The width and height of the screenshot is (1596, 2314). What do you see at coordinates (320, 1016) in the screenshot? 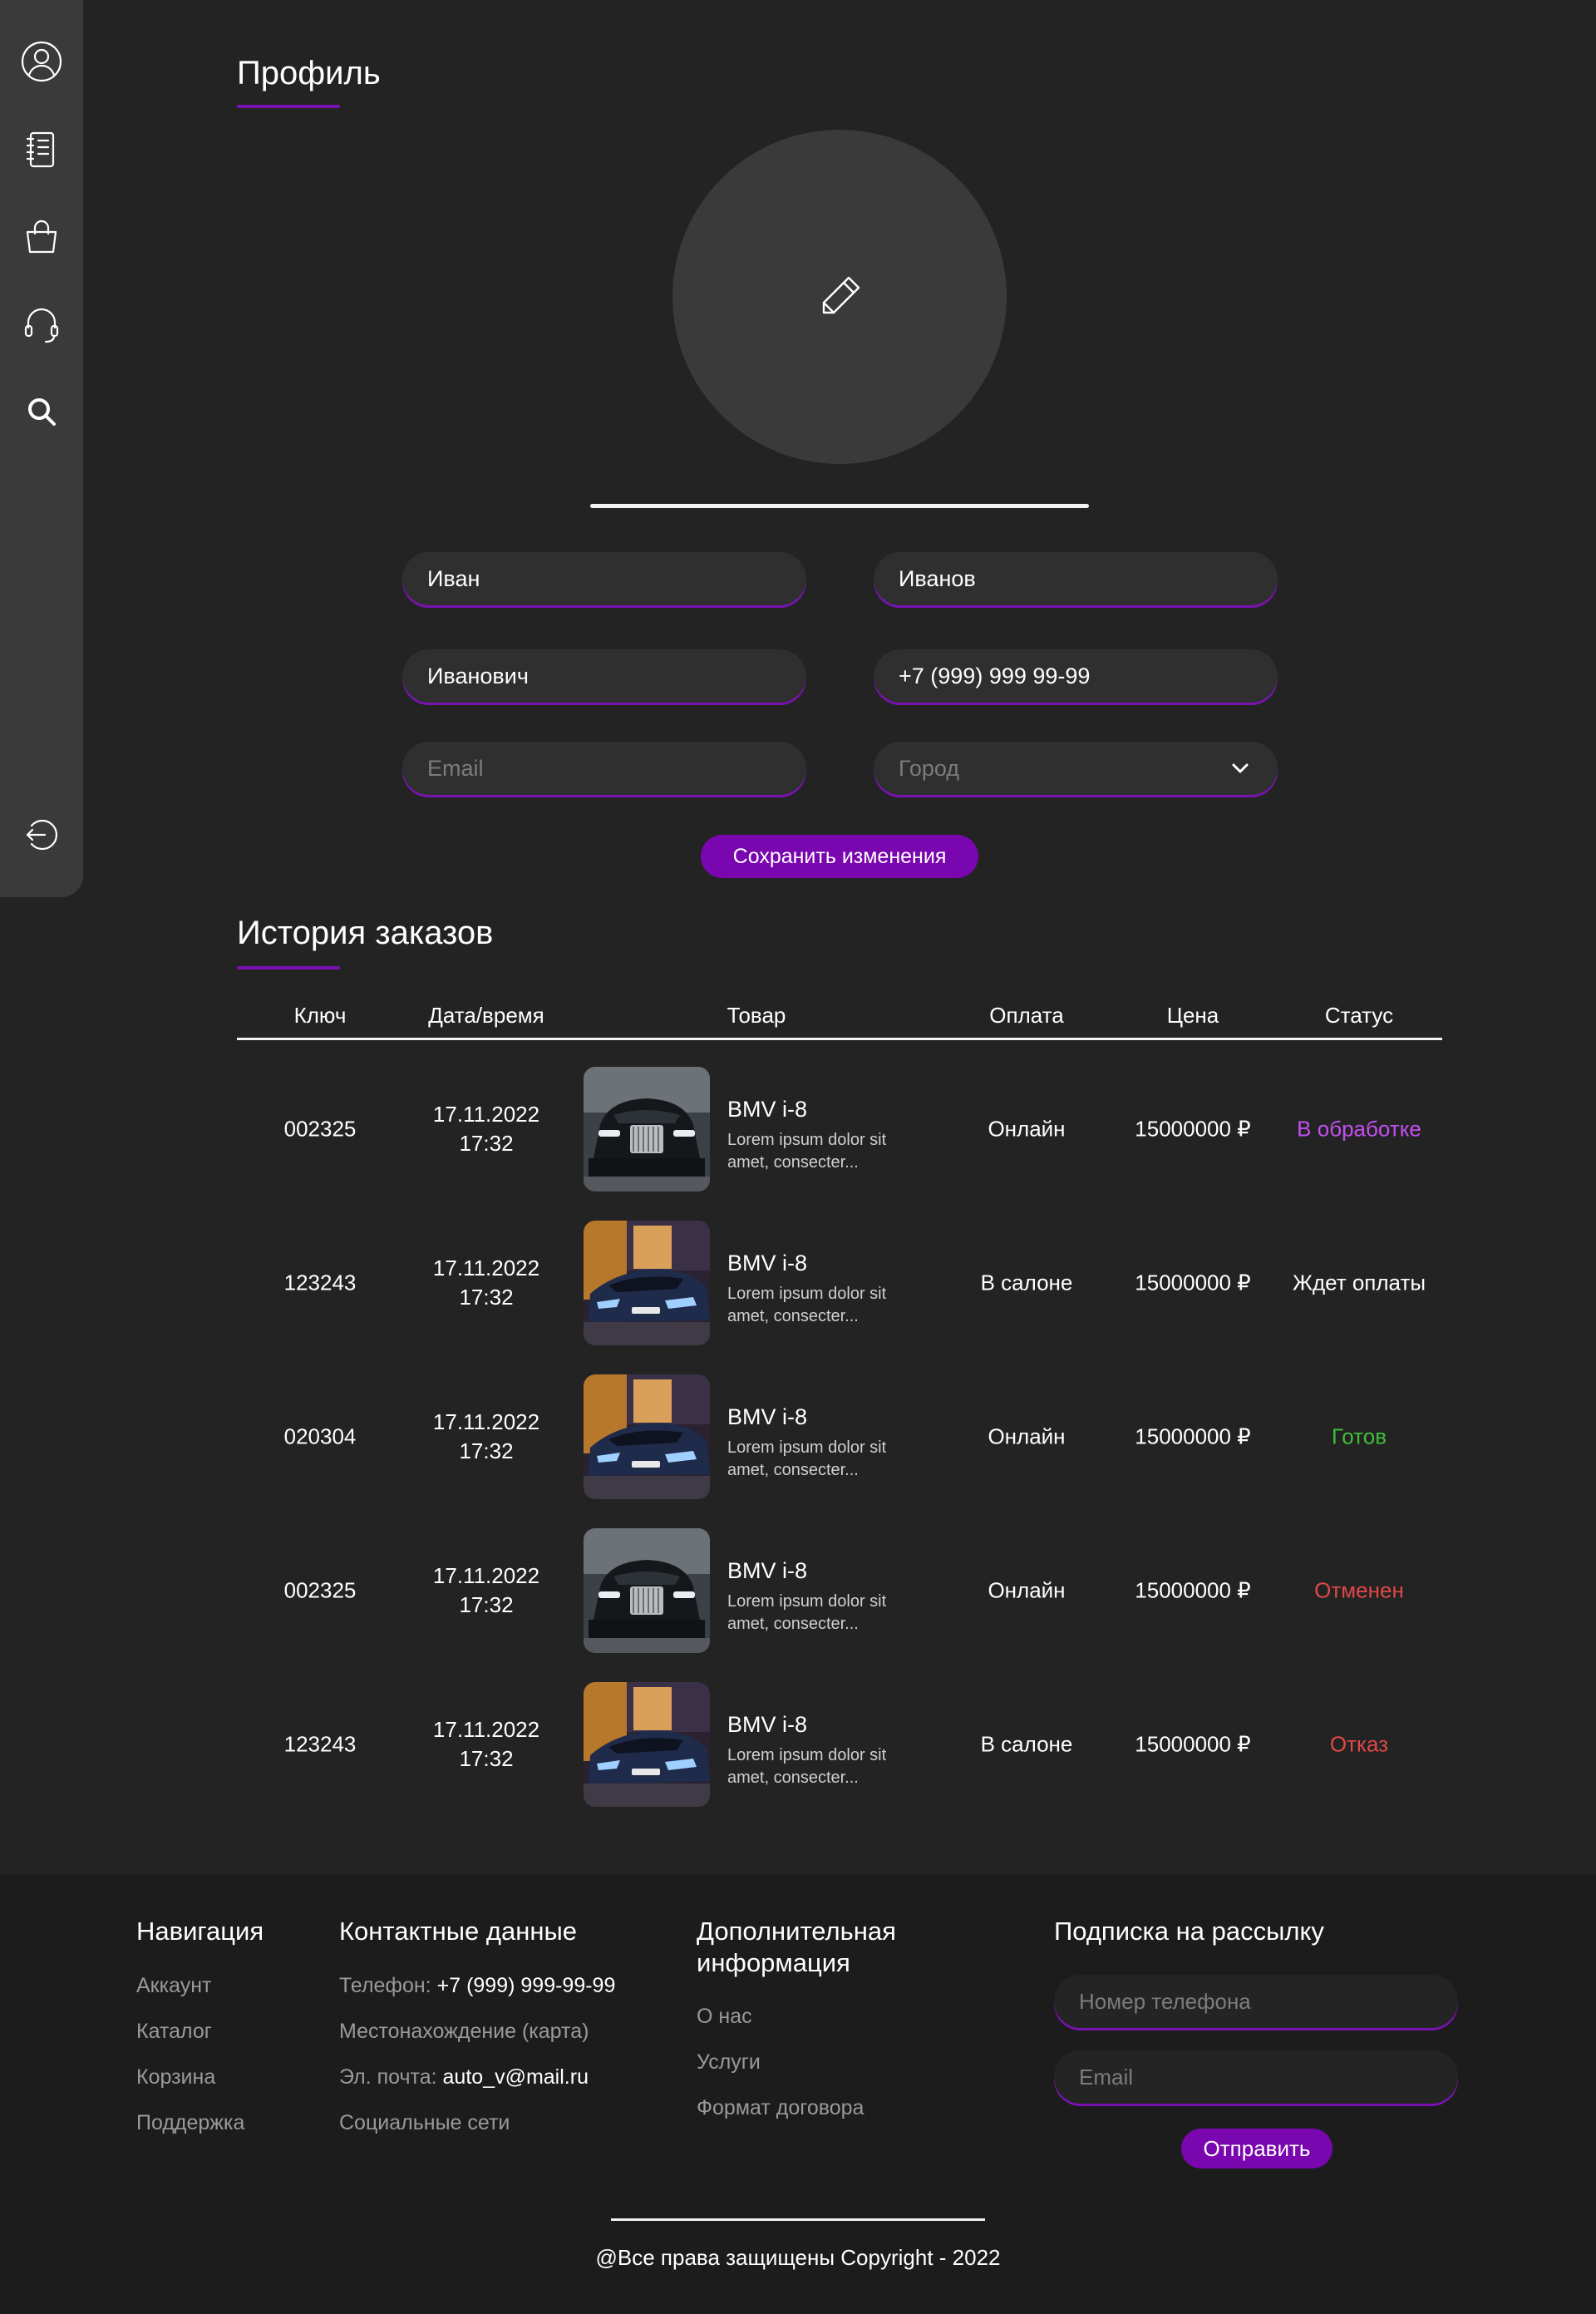
I see `column-header: Ключ` at bounding box center [320, 1016].